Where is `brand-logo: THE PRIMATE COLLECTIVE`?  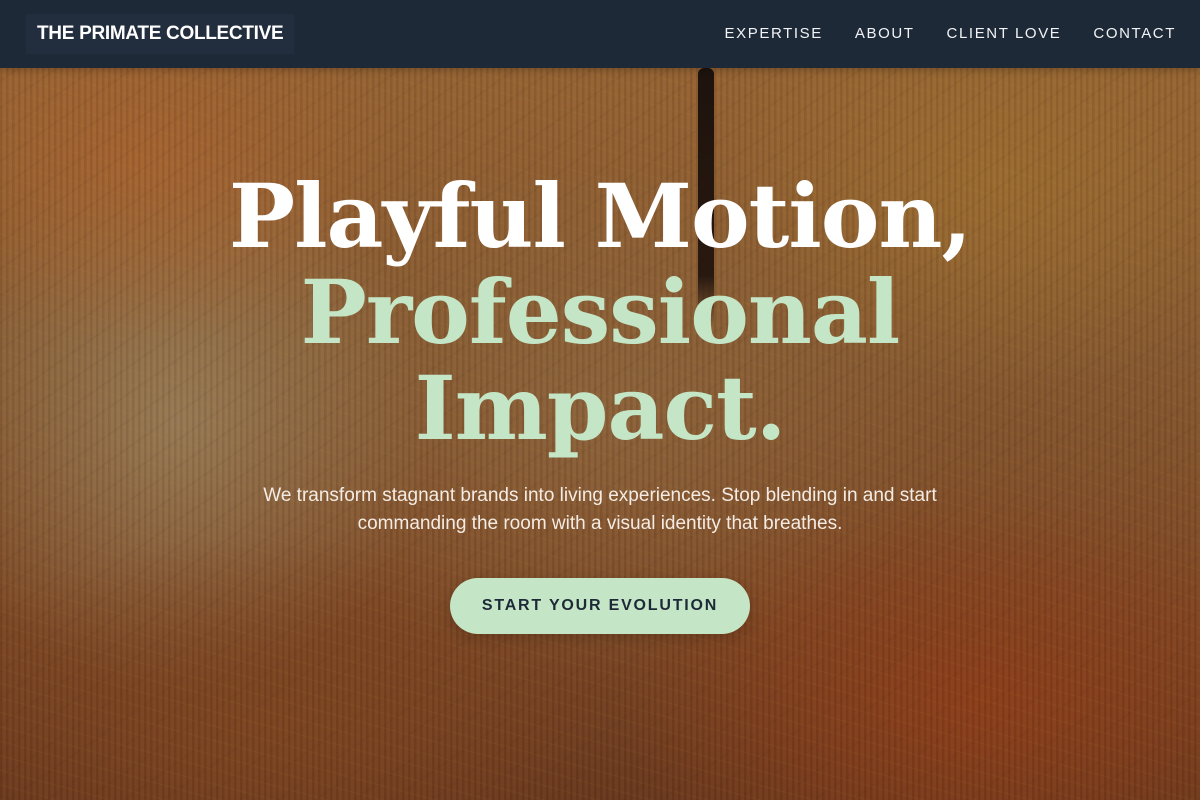 brand-logo: THE PRIMATE COLLECTIVE is located at coordinates (160, 34).